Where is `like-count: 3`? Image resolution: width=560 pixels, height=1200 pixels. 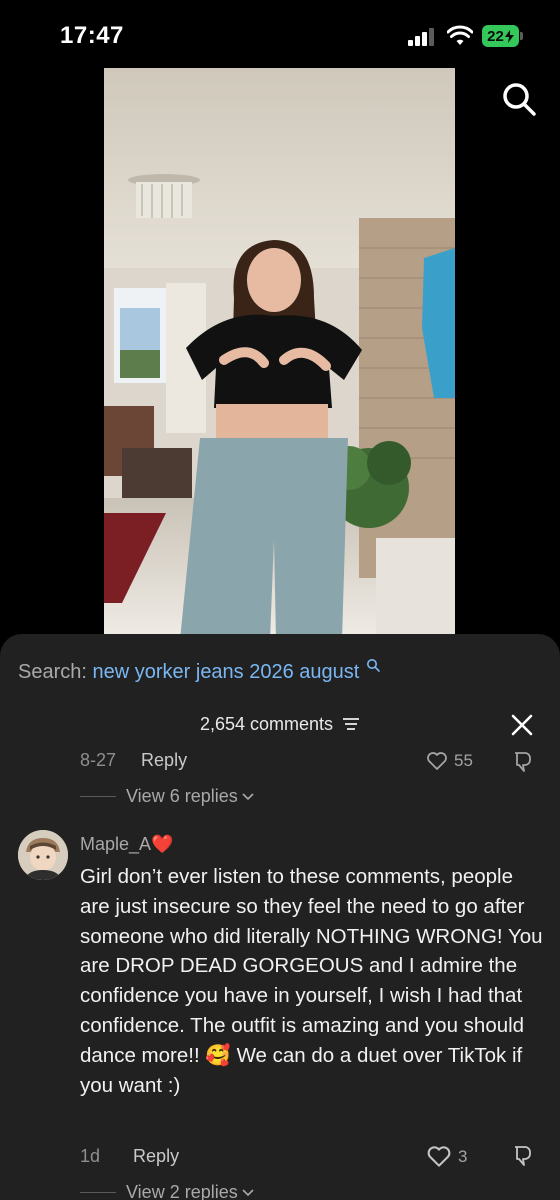 like-count: 3 is located at coordinates (463, 1156).